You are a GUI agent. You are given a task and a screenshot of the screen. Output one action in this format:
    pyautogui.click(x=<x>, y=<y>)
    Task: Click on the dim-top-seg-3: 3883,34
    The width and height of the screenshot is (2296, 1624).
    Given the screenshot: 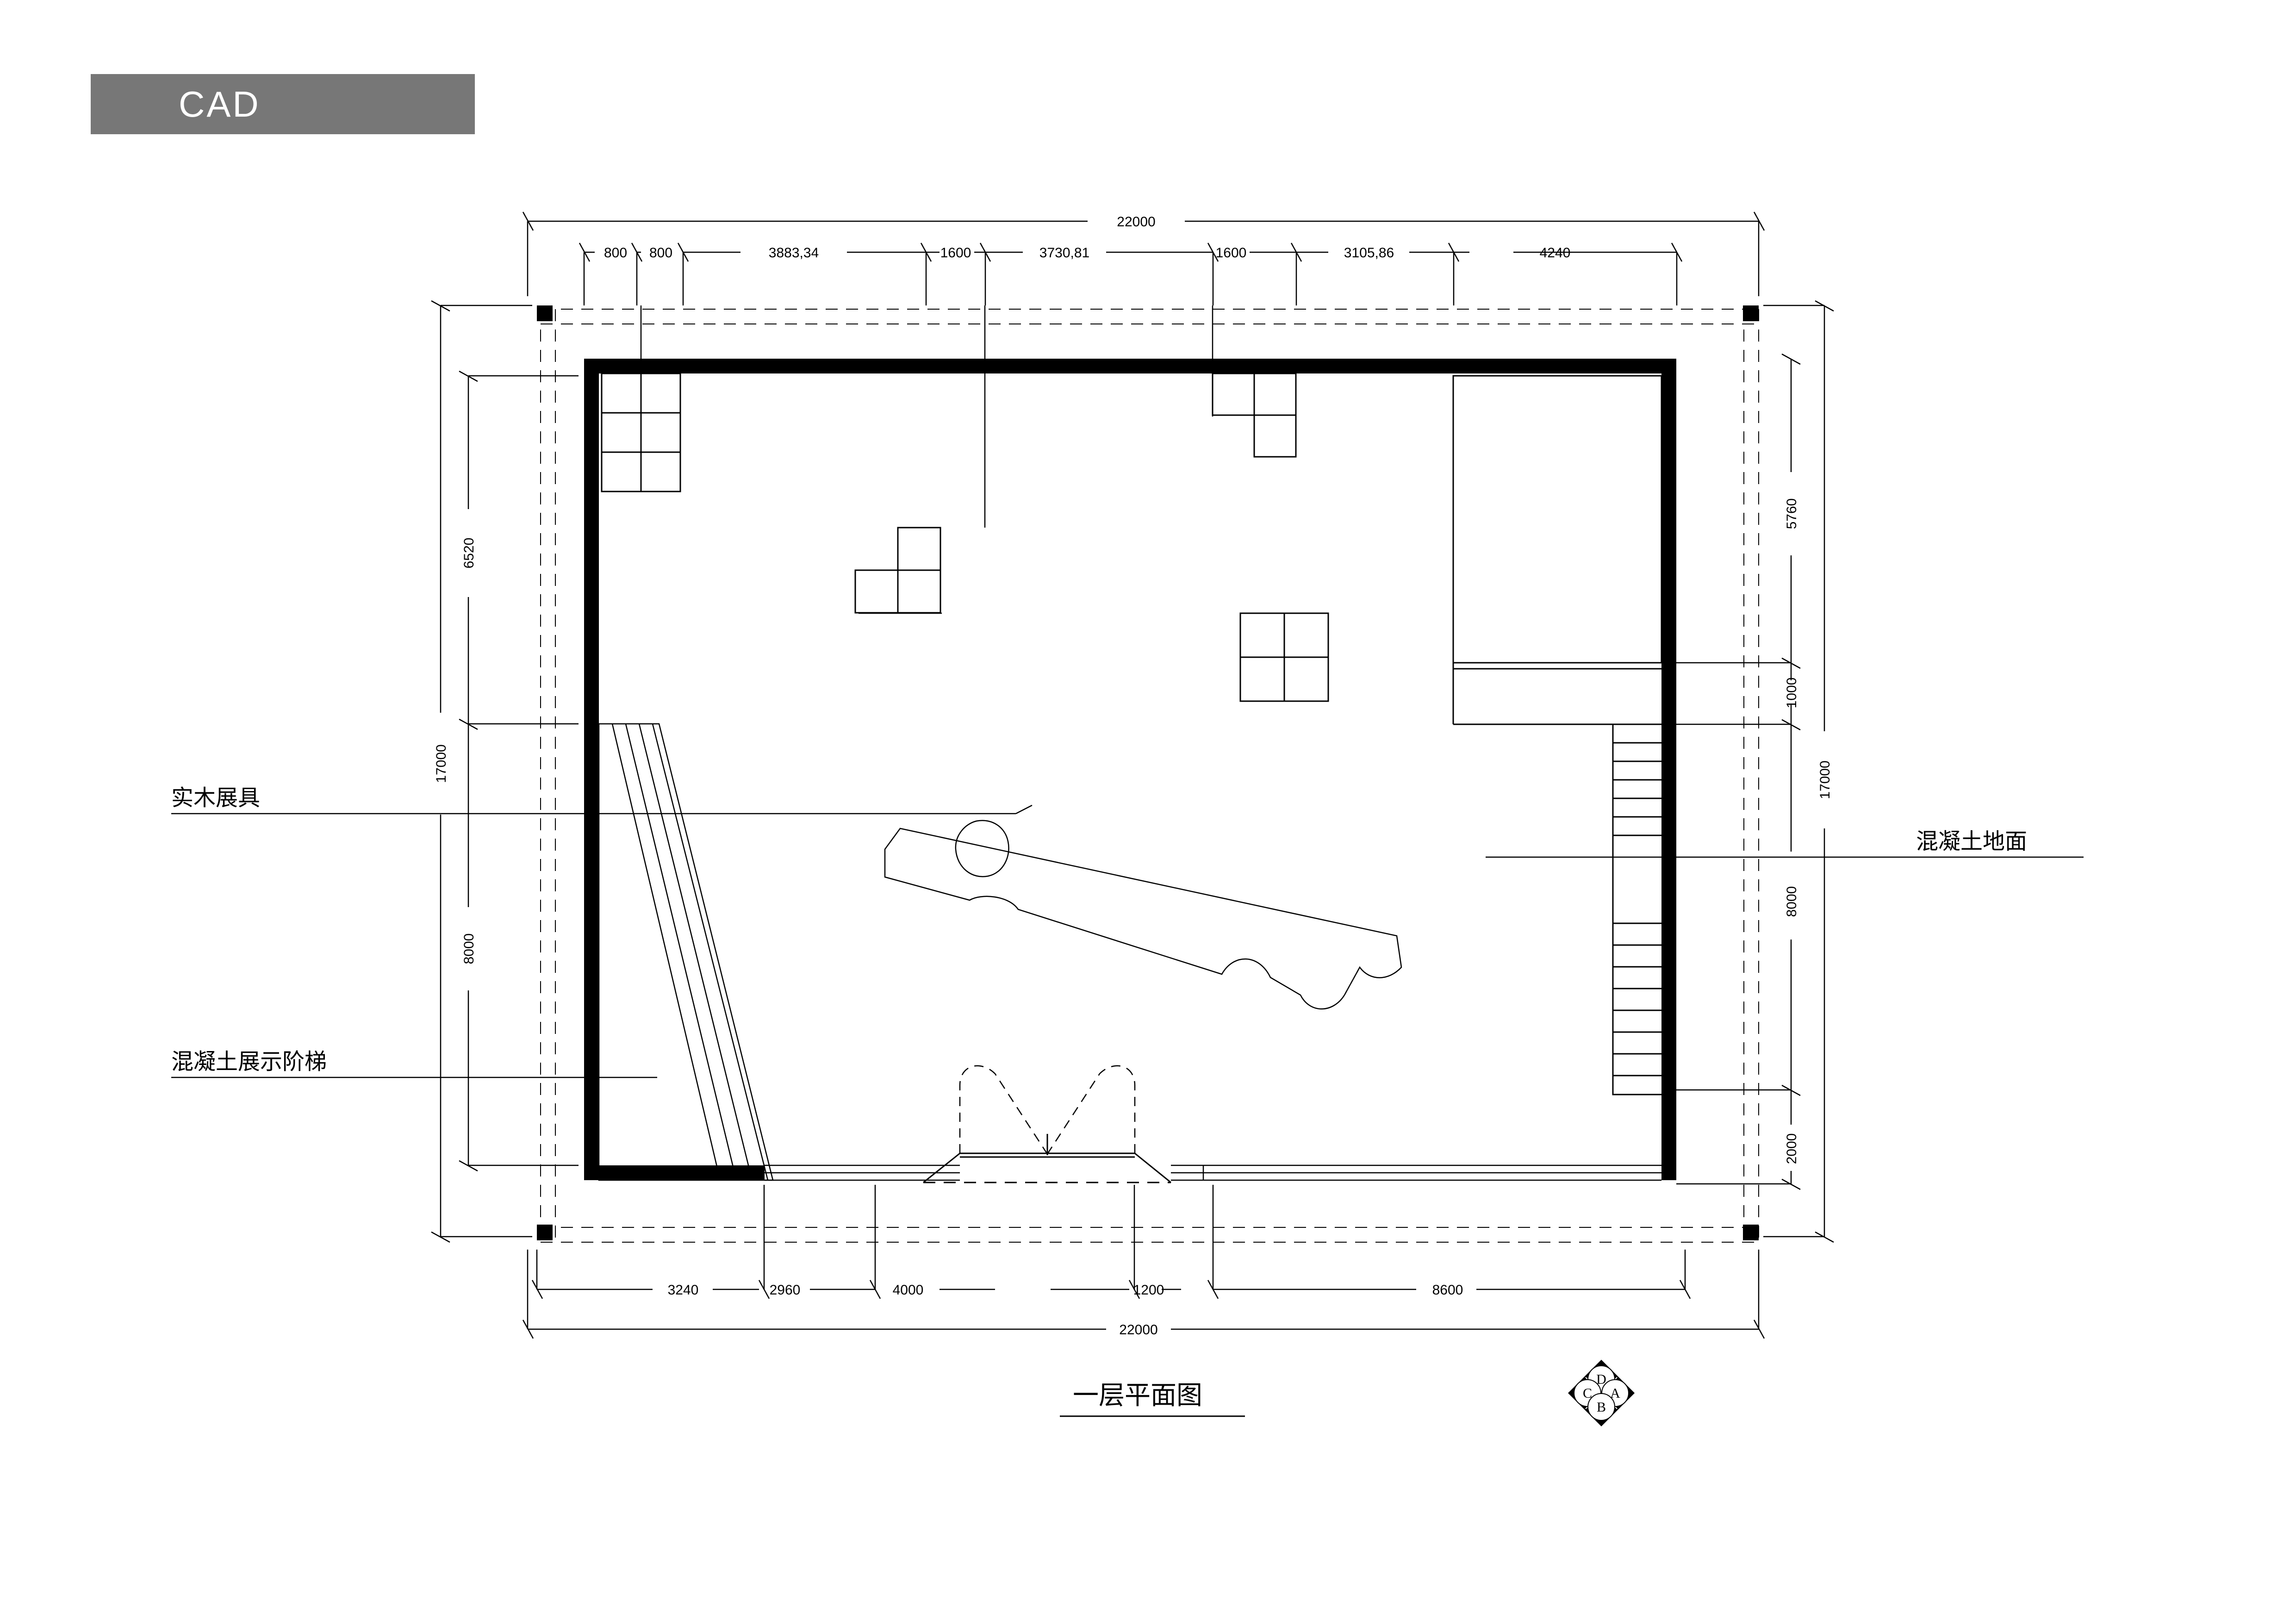 What is the action you would take?
    pyautogui.click(x=794, y=253)
    